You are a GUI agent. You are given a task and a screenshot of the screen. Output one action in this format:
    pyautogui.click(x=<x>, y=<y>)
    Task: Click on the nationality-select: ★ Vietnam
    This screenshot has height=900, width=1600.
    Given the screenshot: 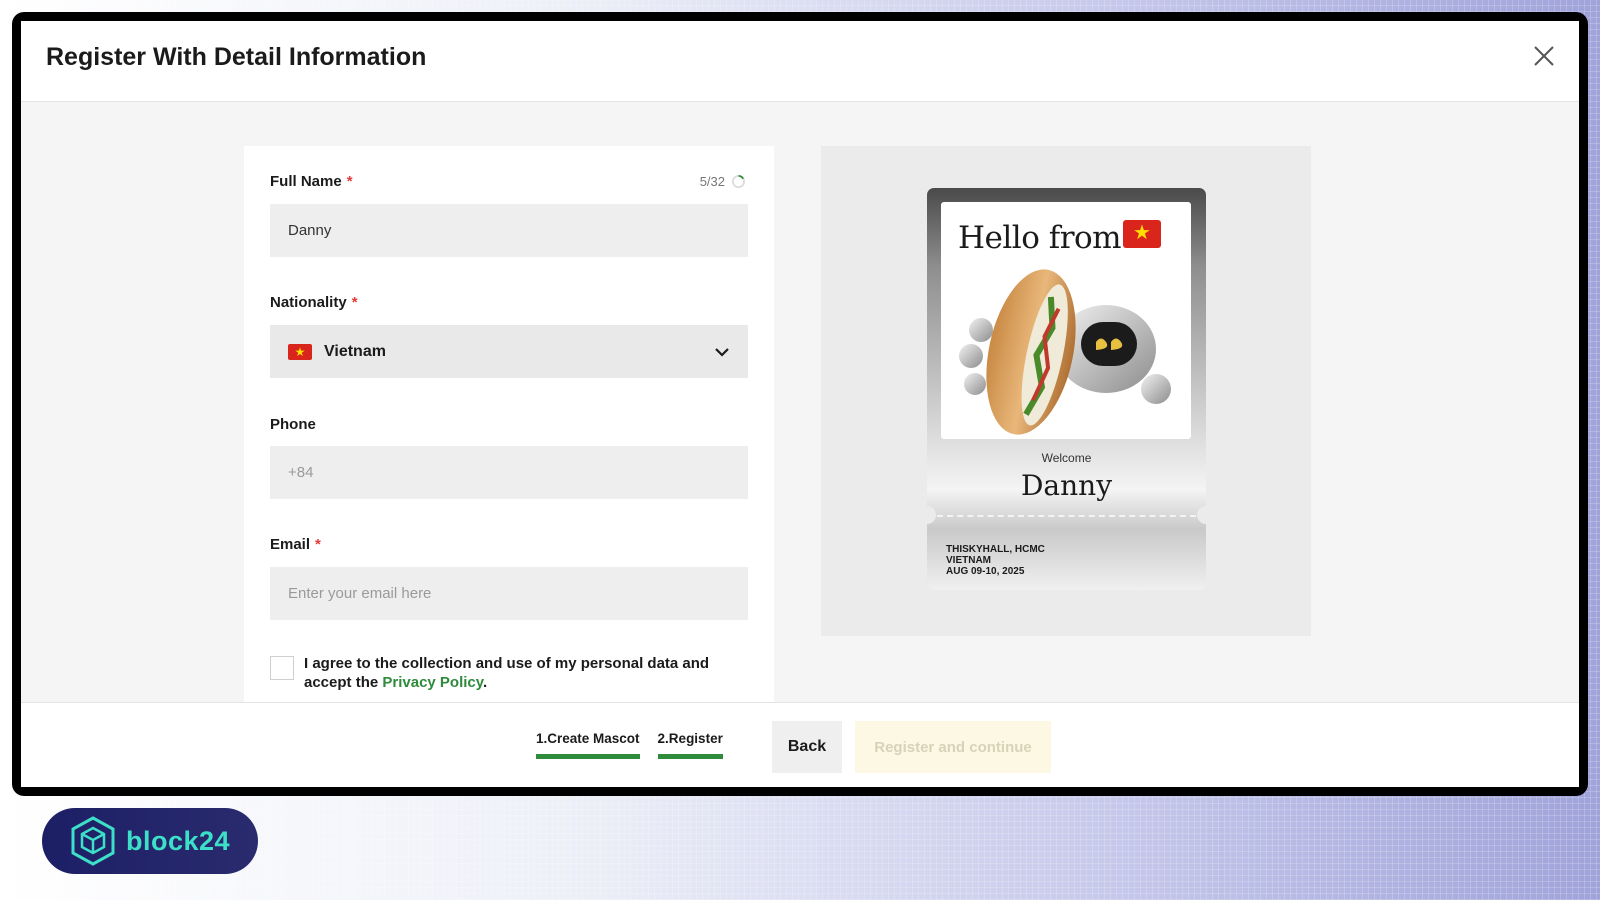 What is the action you would take?
    pyautogui.click(x=509, y=351)
    